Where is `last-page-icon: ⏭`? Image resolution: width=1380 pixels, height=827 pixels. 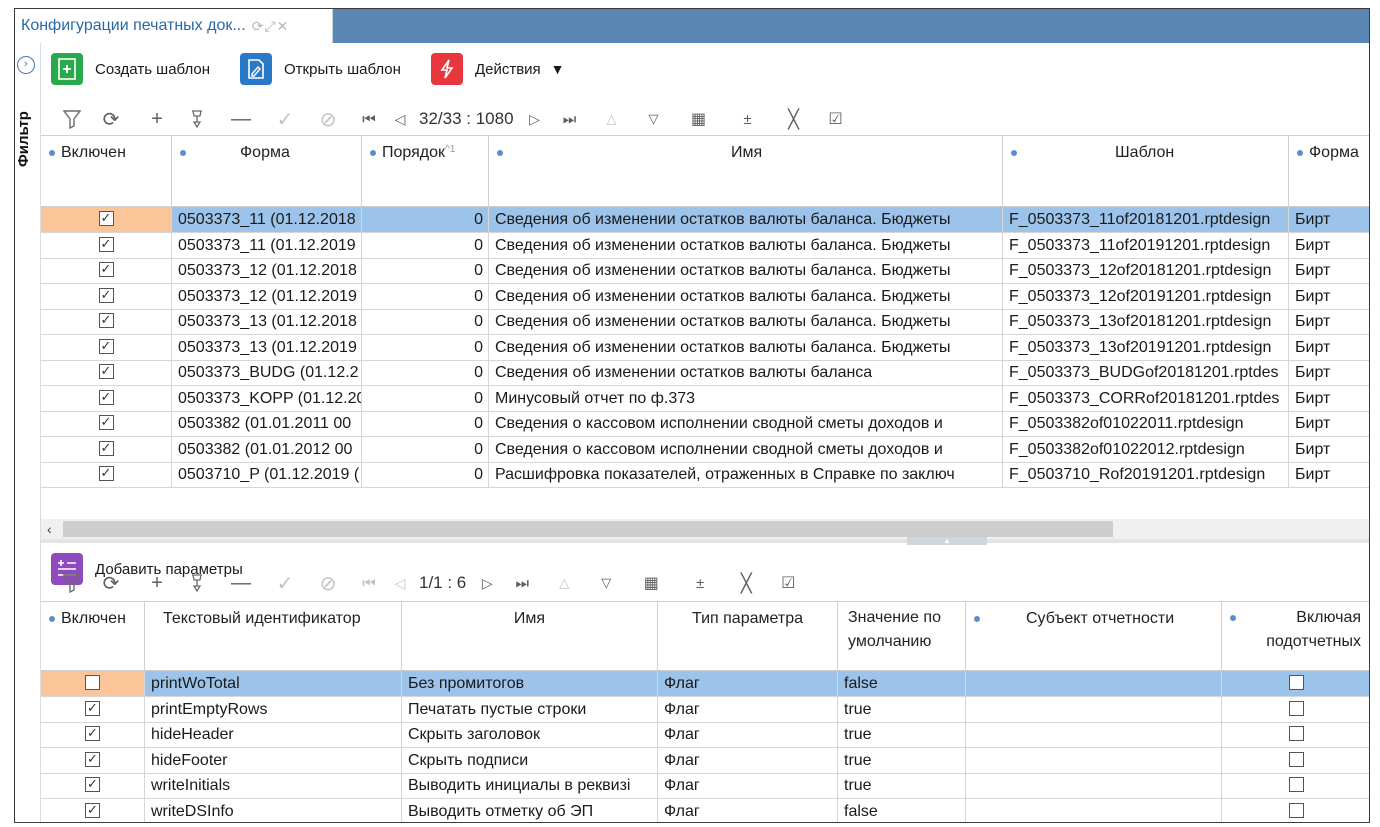
last-page-icon: ⏭ is located at coordinates (522, 583).